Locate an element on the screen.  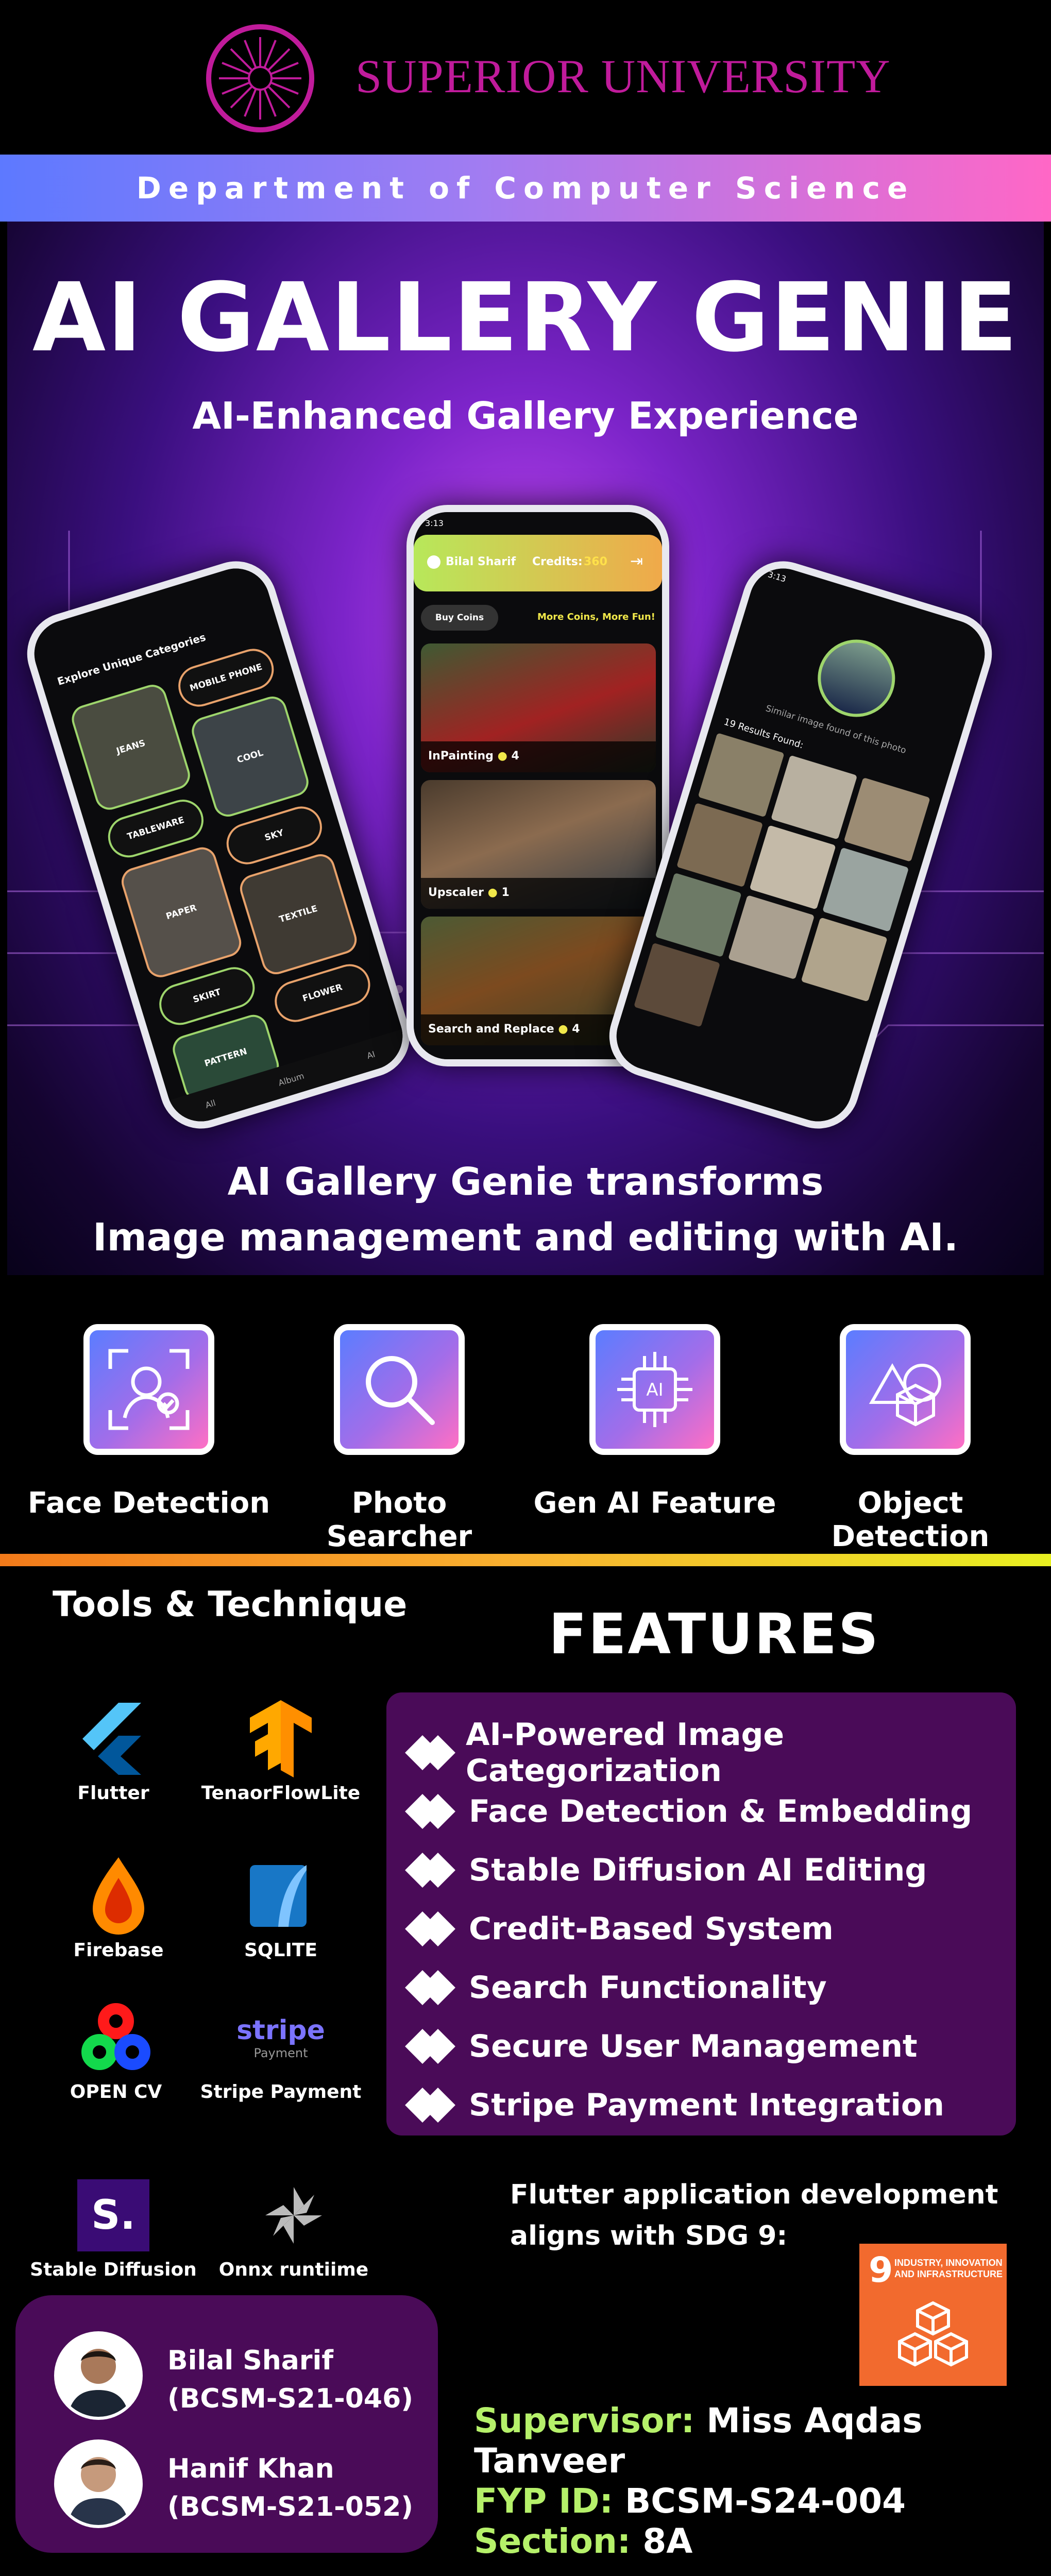
features-title: FEATURES is located at coordinates (714, 1634).